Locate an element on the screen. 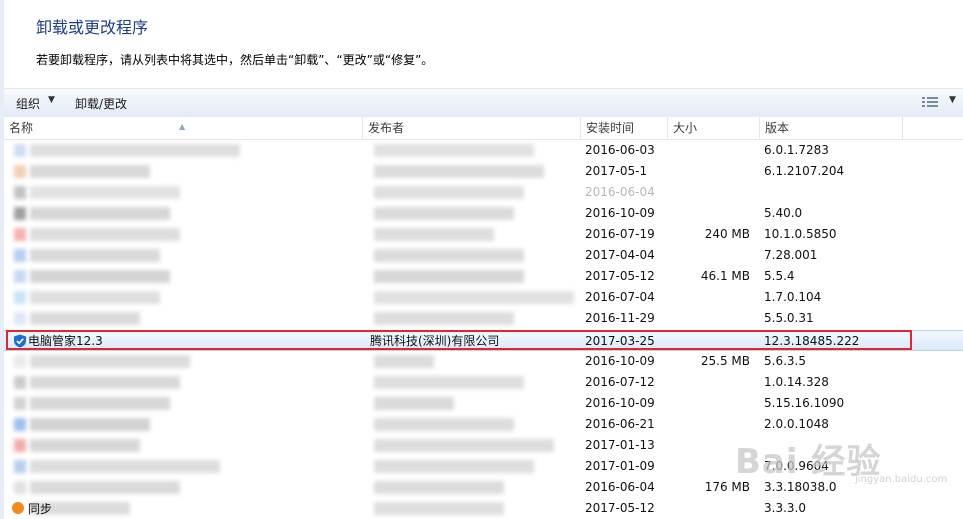 The width and height of the screenshot is (963, 519). view-options-icon is located at coordinates (930, 102).